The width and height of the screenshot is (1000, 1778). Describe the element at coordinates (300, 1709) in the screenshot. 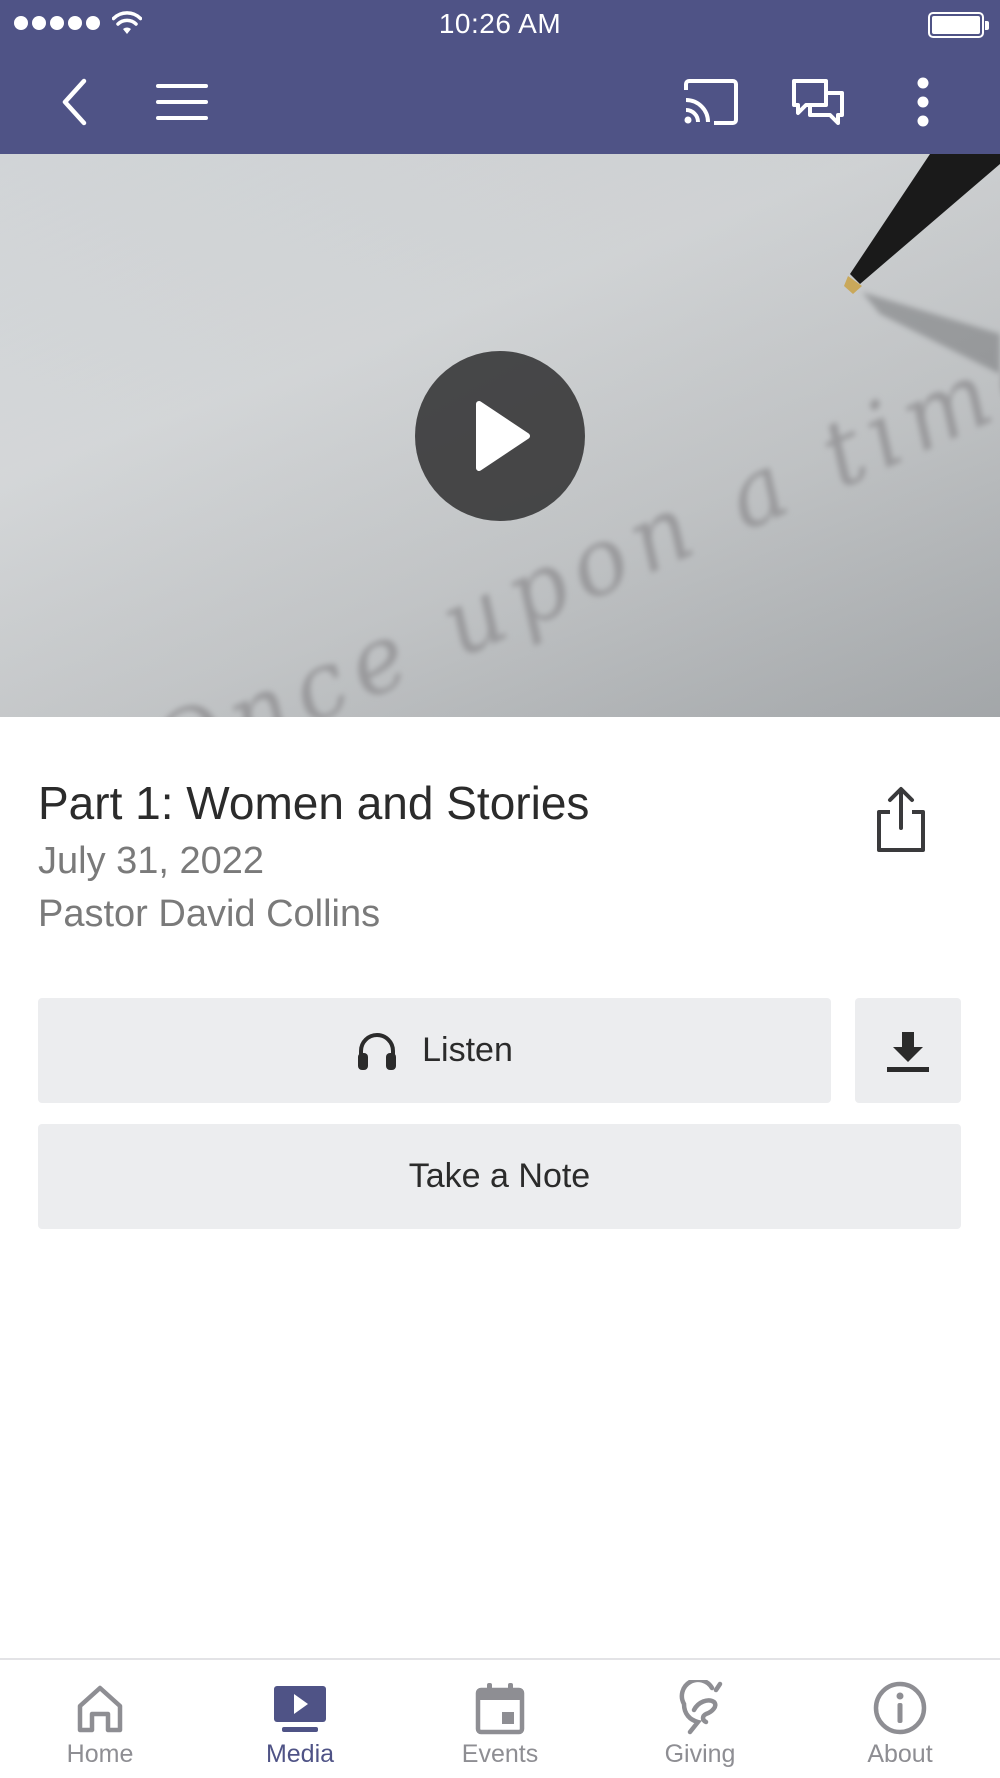

I see `media-icon` at that location.